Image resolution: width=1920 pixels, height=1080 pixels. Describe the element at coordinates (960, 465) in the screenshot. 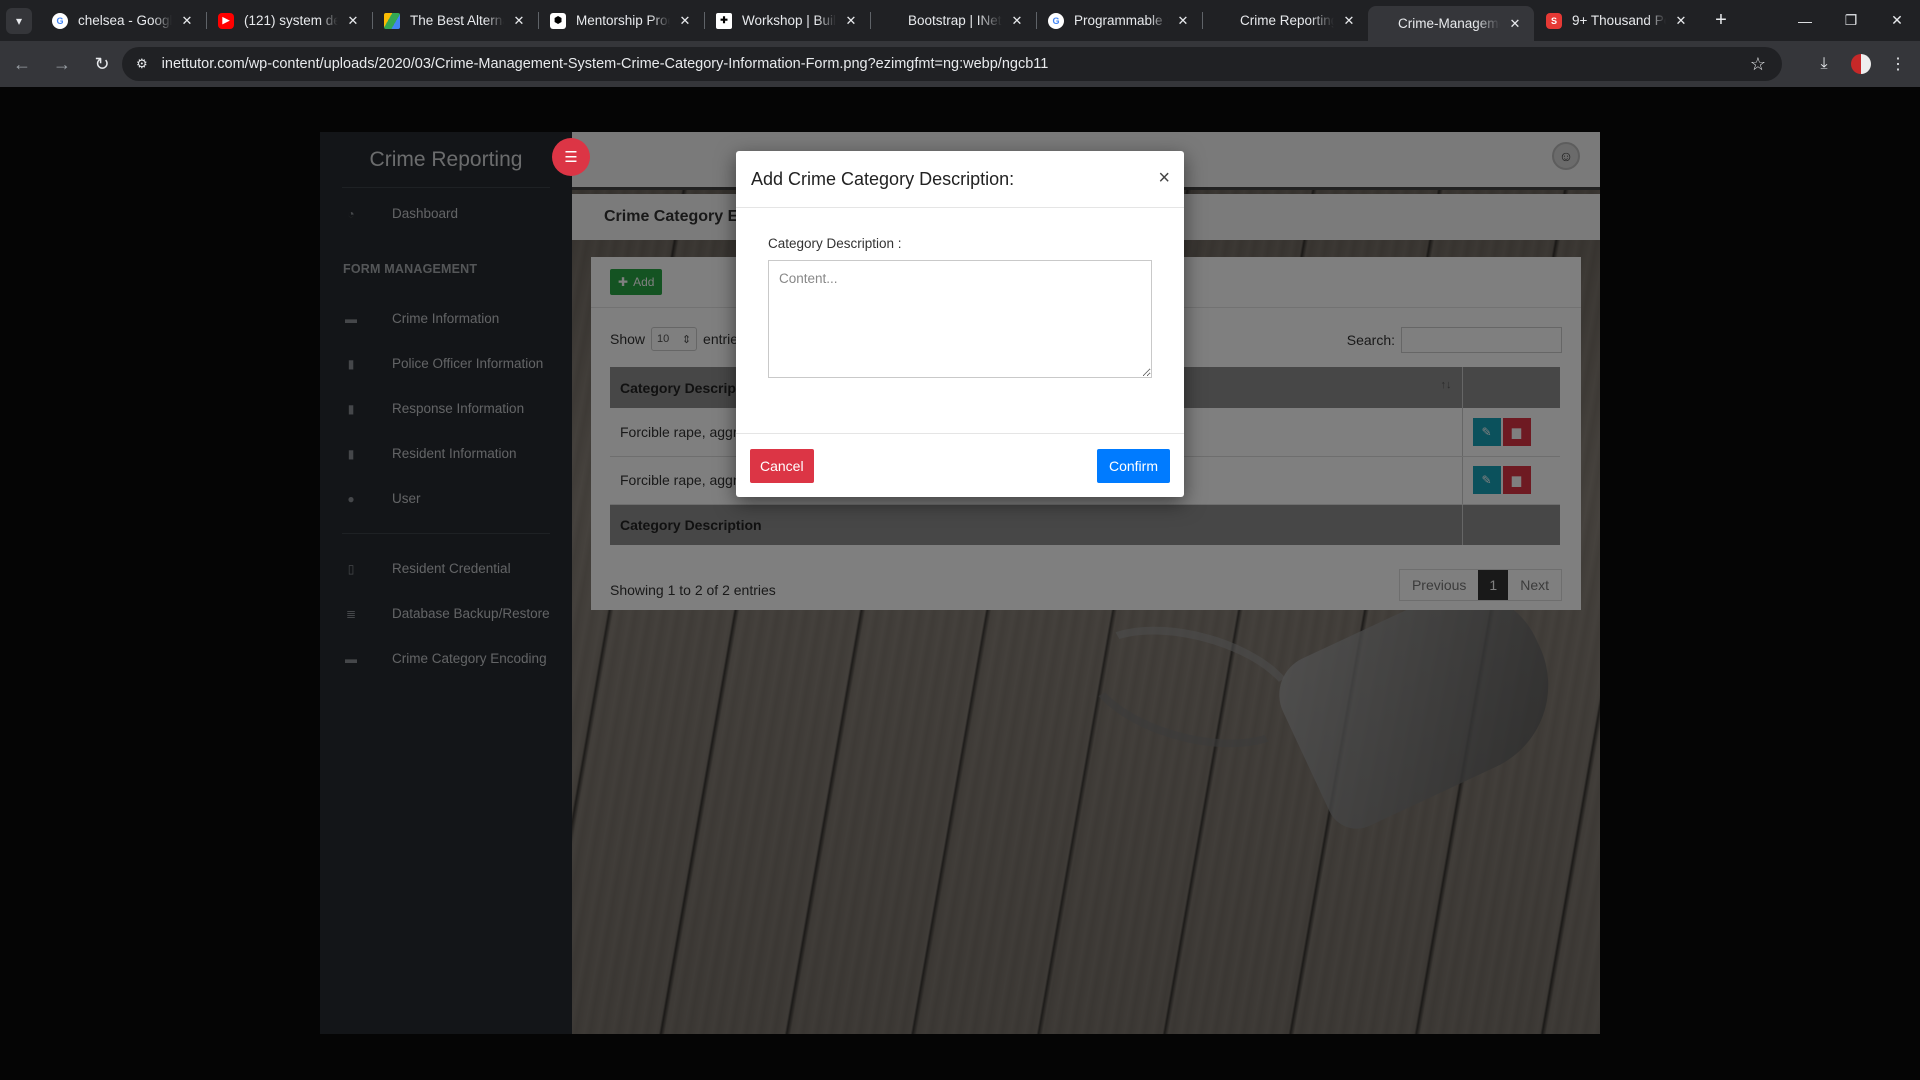

I see `modal-footer: Cancel Confirm` at that location.